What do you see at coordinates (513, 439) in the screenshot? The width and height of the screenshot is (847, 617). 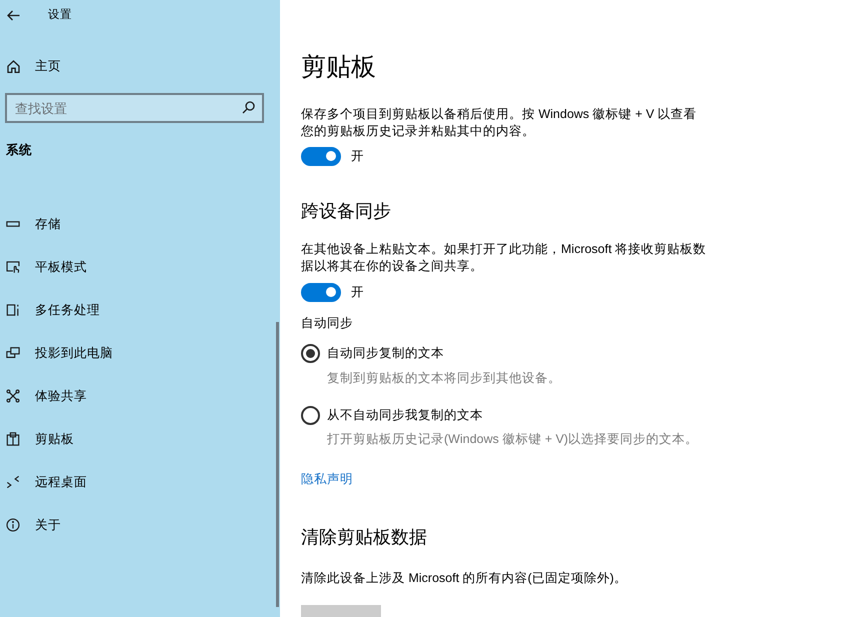 I see `option-description: 打开剪贴板历史记录(Windows 徽标键 + V)以选择要同步的文本。` at bounding box center [513, 439].